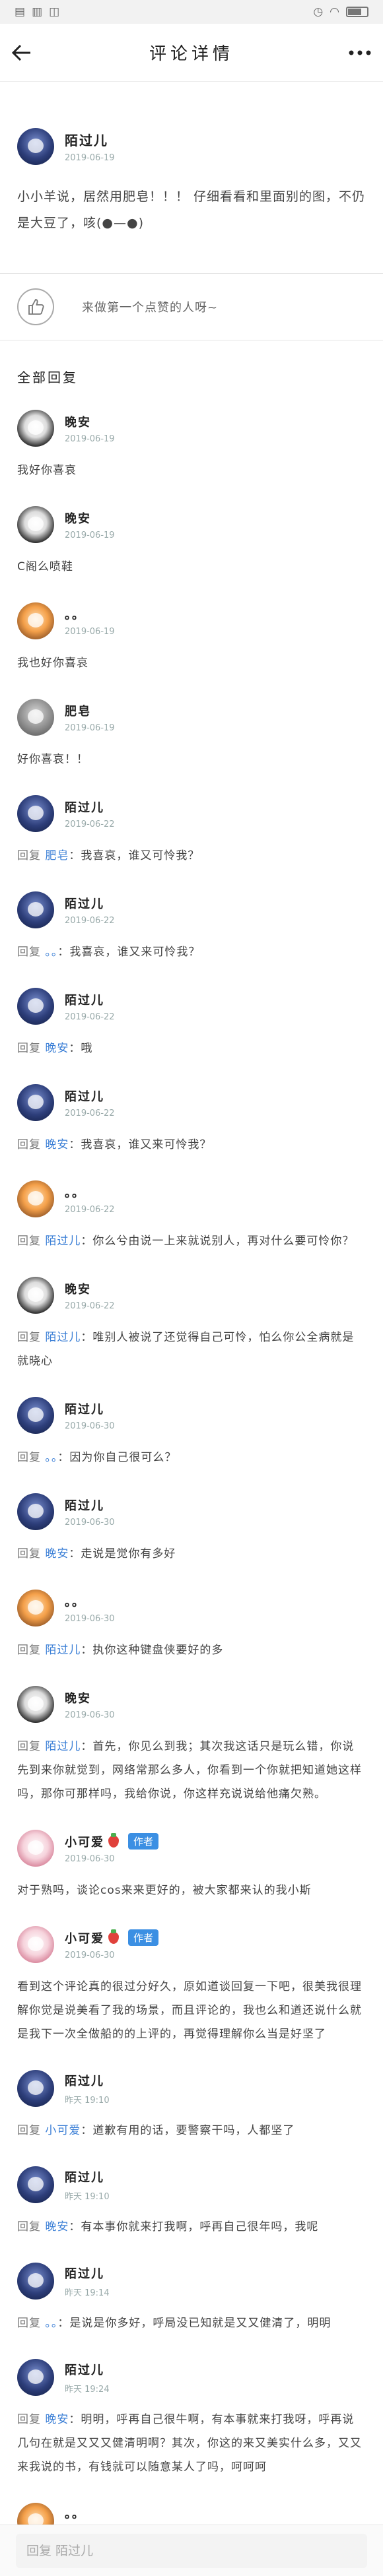 The height and width of the screenshot is (2576, 383). Describe the element at coordinates (135, 855) in the screenshot. I see `reply-body: ：我喜哀，谁又可怜我？` at that location.